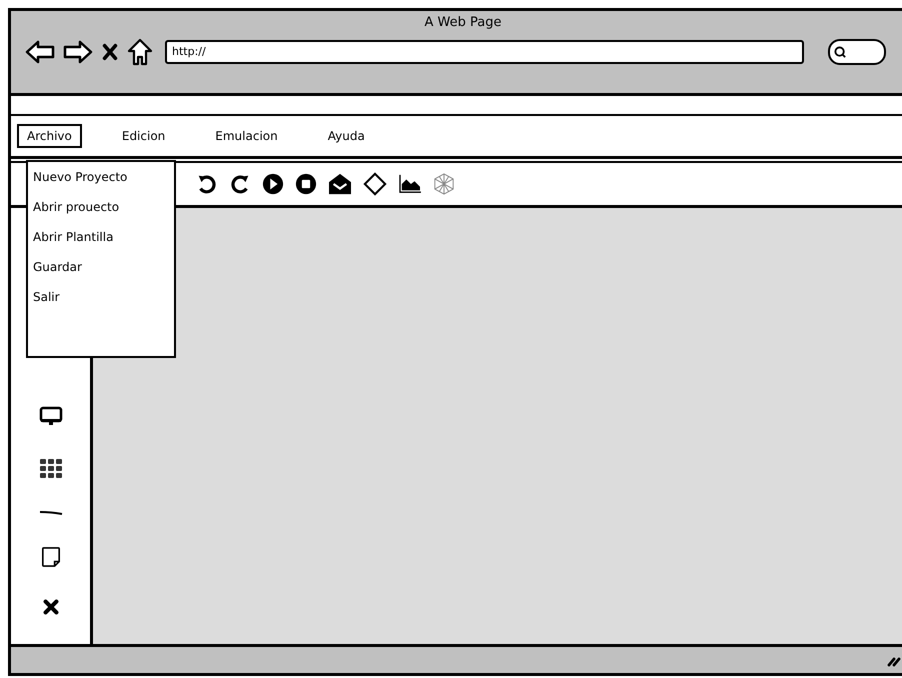  What do you see at coordinates (50, 513) in the screenshot?
I see `line-icon` at bounding box center [50, 513].